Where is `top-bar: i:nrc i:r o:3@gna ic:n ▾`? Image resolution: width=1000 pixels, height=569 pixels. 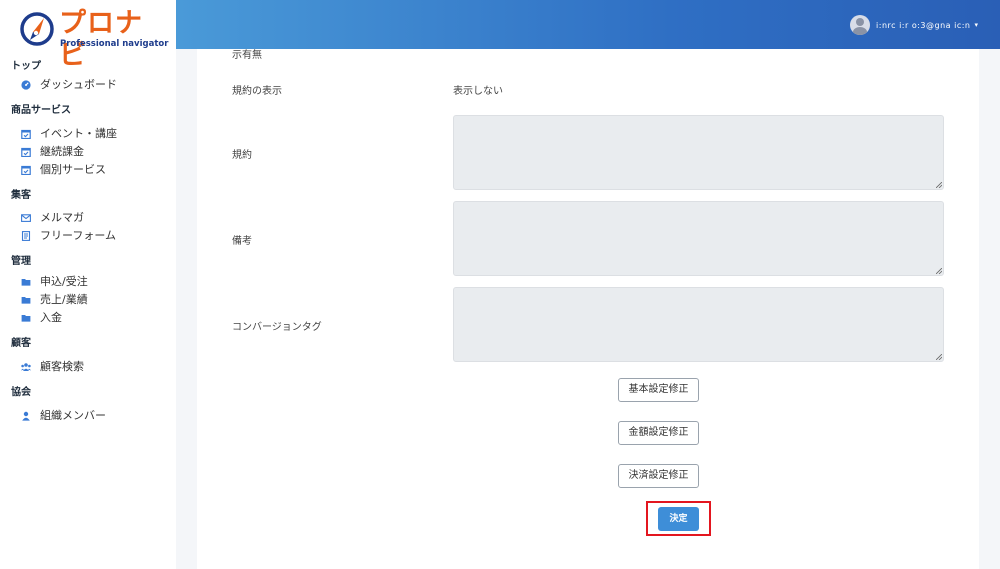 top-bar: i:nrc i:r o:3@gna ic:n ▾ is located at coordinates (588, 24).